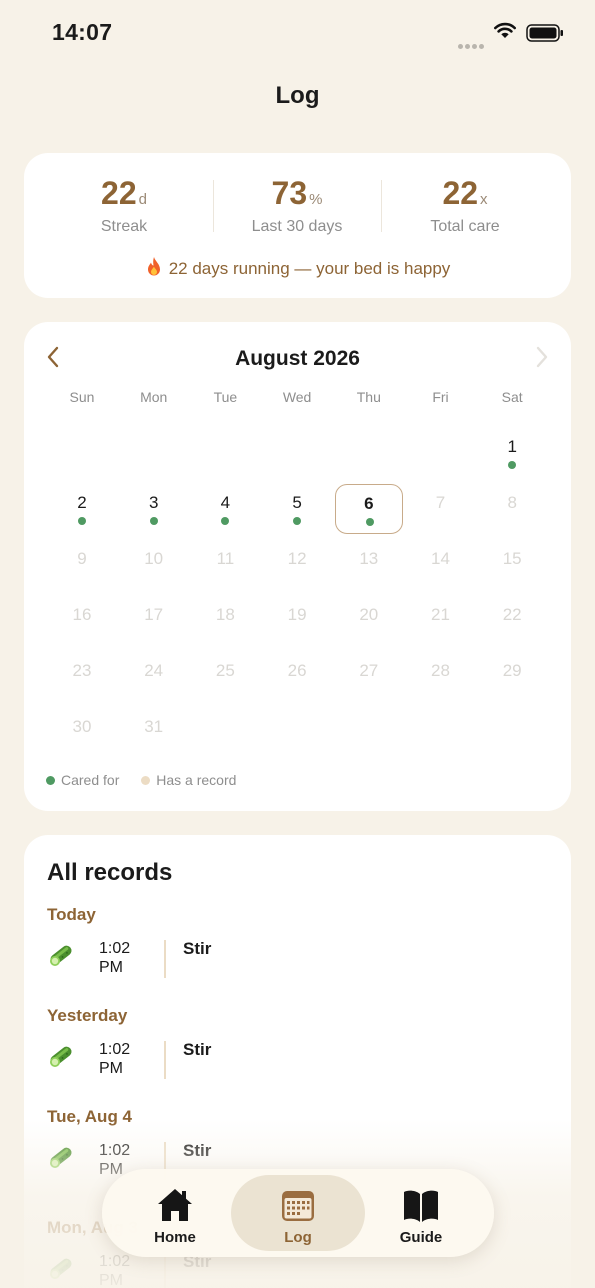 This screenshot has width=595, height=1288. I want to click on stat-unit: d, so click(142, 199).